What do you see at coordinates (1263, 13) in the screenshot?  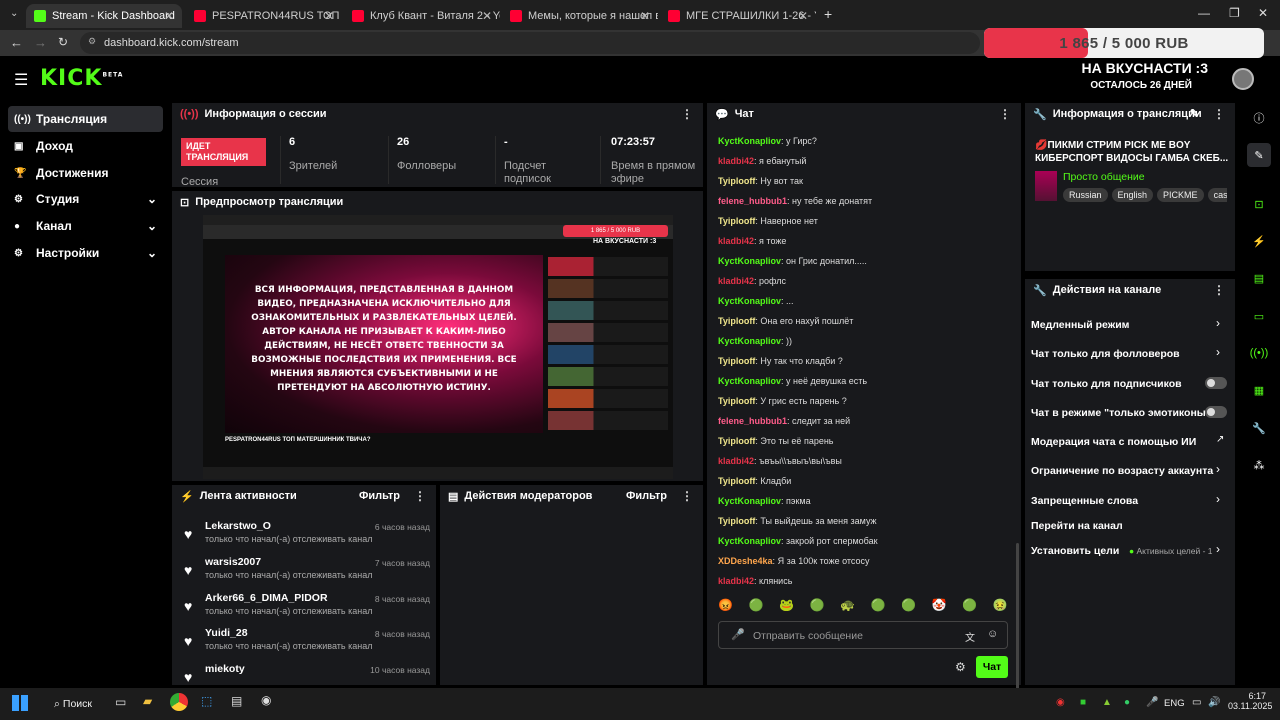 I see `window-close-icon: ✕` at bounding box center [1263, 13].